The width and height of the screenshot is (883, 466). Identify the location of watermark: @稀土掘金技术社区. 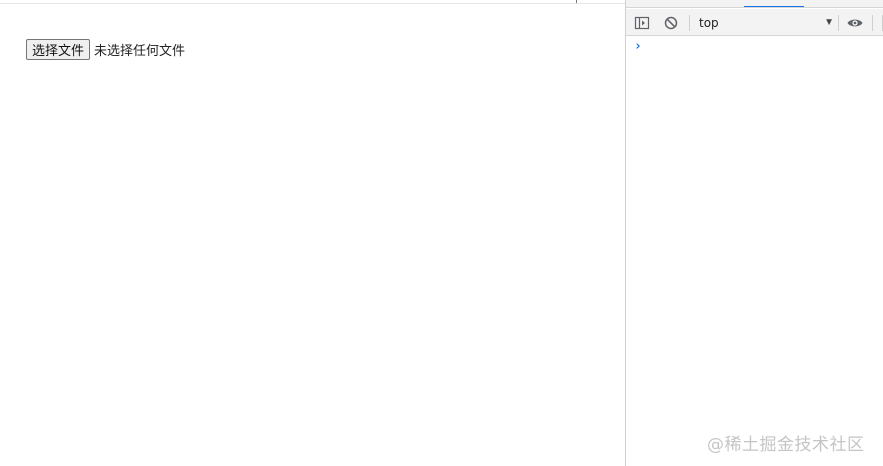
(786, 445).